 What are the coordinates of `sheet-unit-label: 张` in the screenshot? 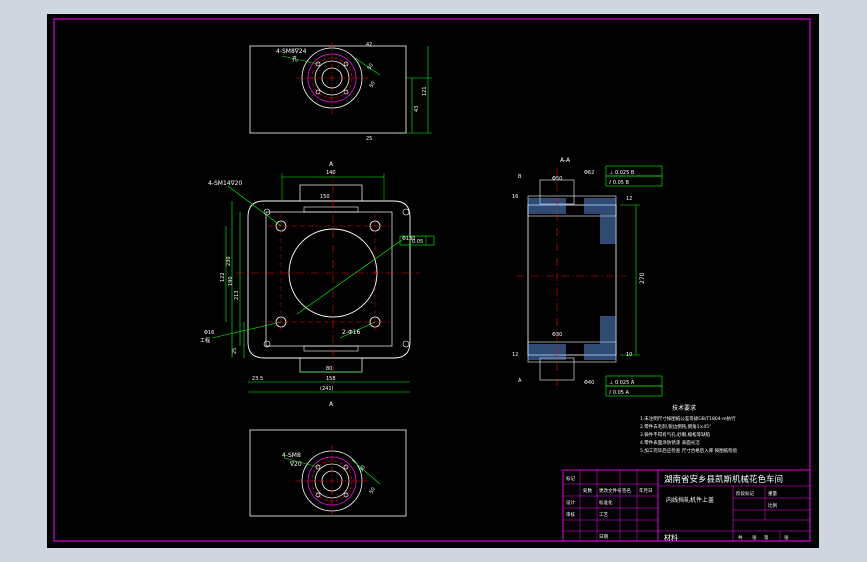 It's located at (754, 537).